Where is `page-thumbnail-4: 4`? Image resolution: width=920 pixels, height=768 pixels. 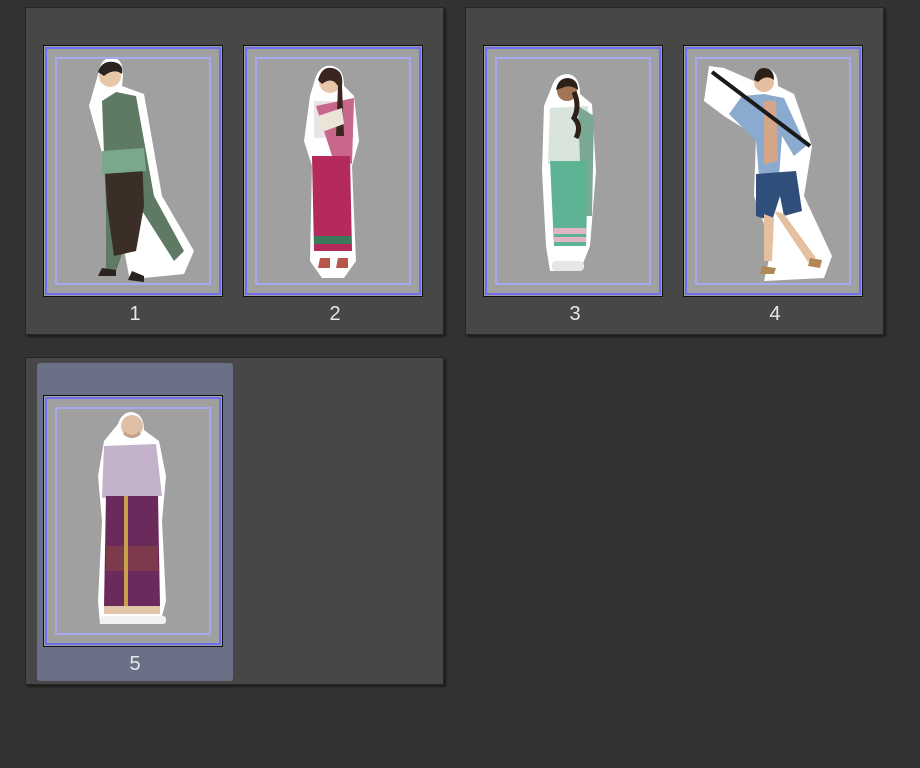
page-thumbnail-4: 4 is located at coordinates (775, 172).